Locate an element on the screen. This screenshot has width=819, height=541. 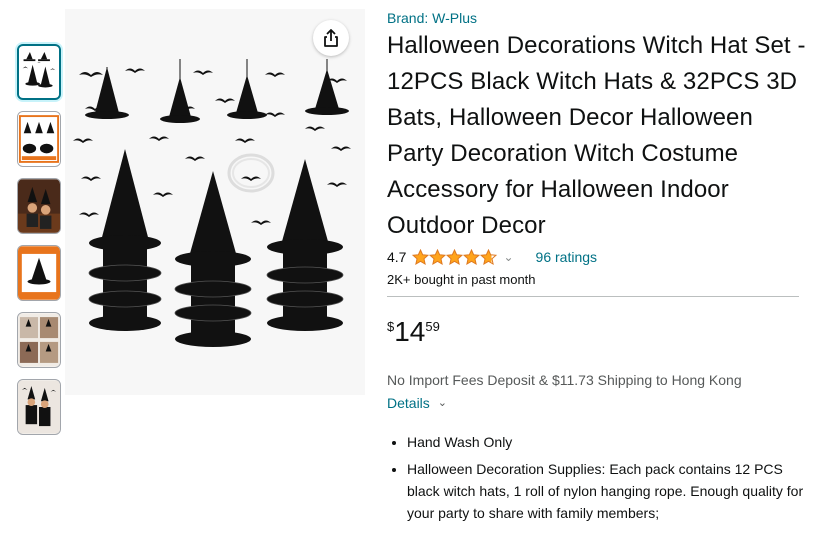
share-button is located at coordinates (331, 38).